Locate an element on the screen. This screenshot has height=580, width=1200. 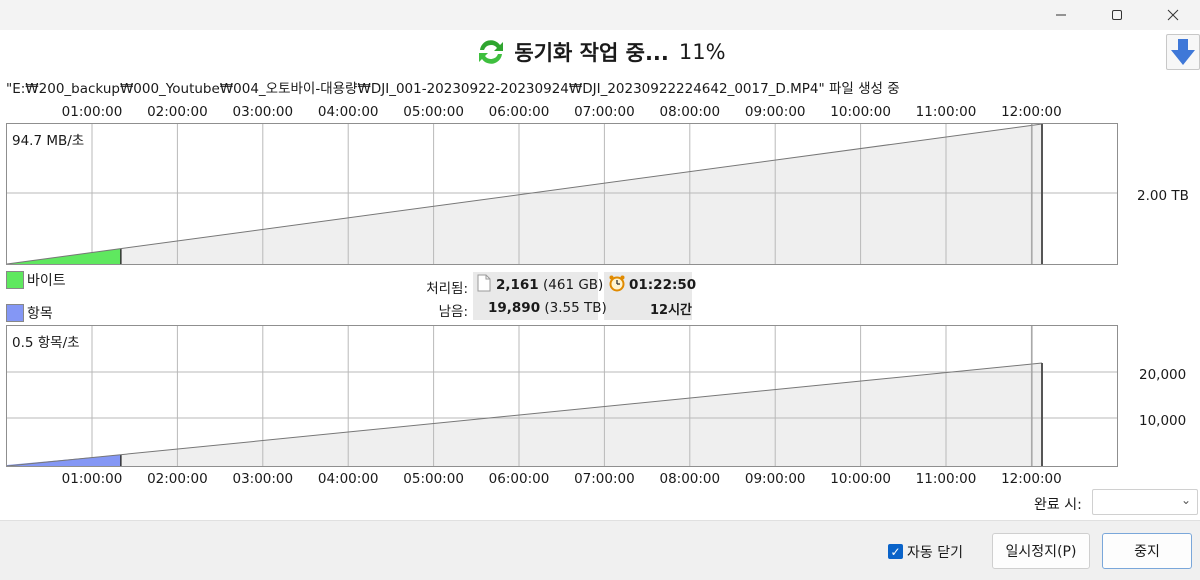
file-icon is located at coordinates (484, 283).